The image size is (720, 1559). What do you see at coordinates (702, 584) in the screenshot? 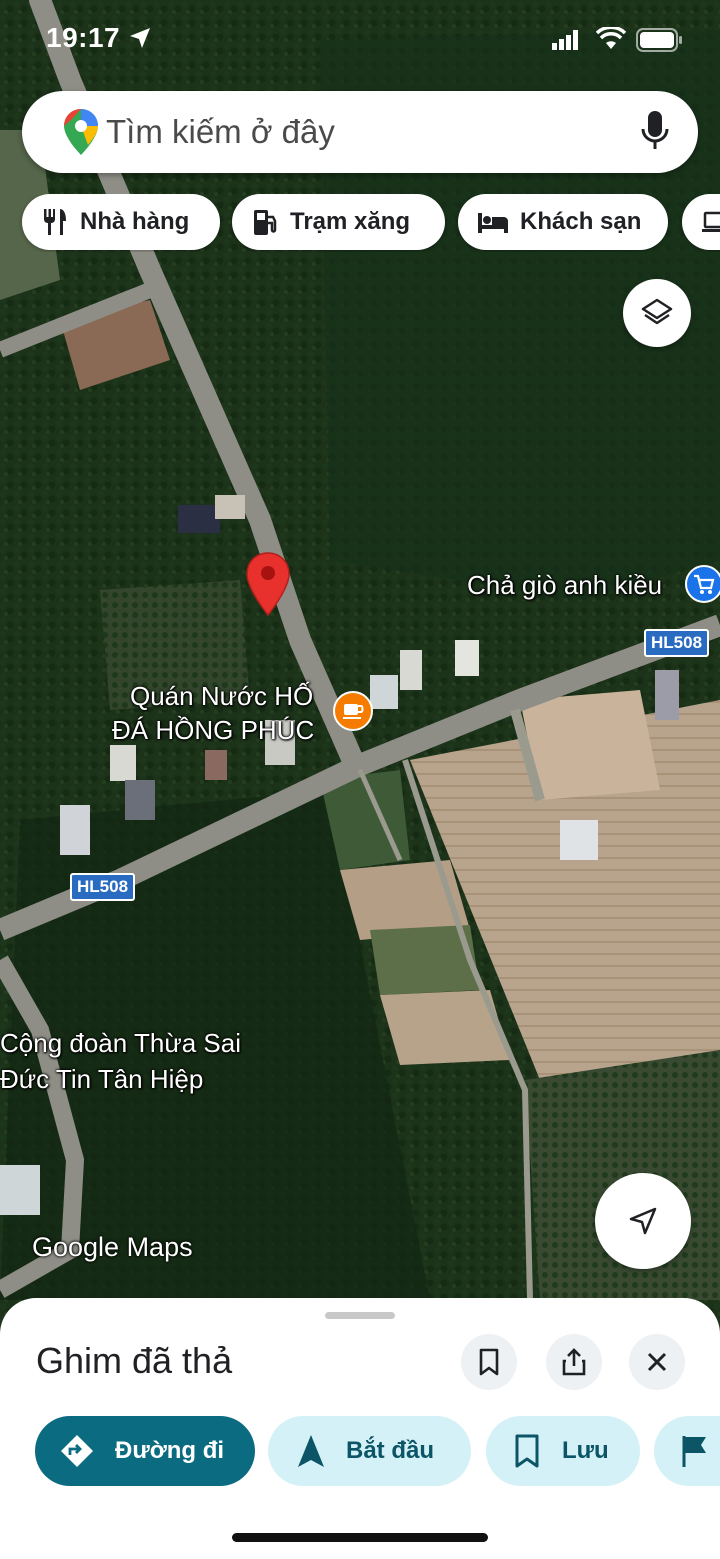
I see `shopping-cart-icon` at bounding box center [702, 584].